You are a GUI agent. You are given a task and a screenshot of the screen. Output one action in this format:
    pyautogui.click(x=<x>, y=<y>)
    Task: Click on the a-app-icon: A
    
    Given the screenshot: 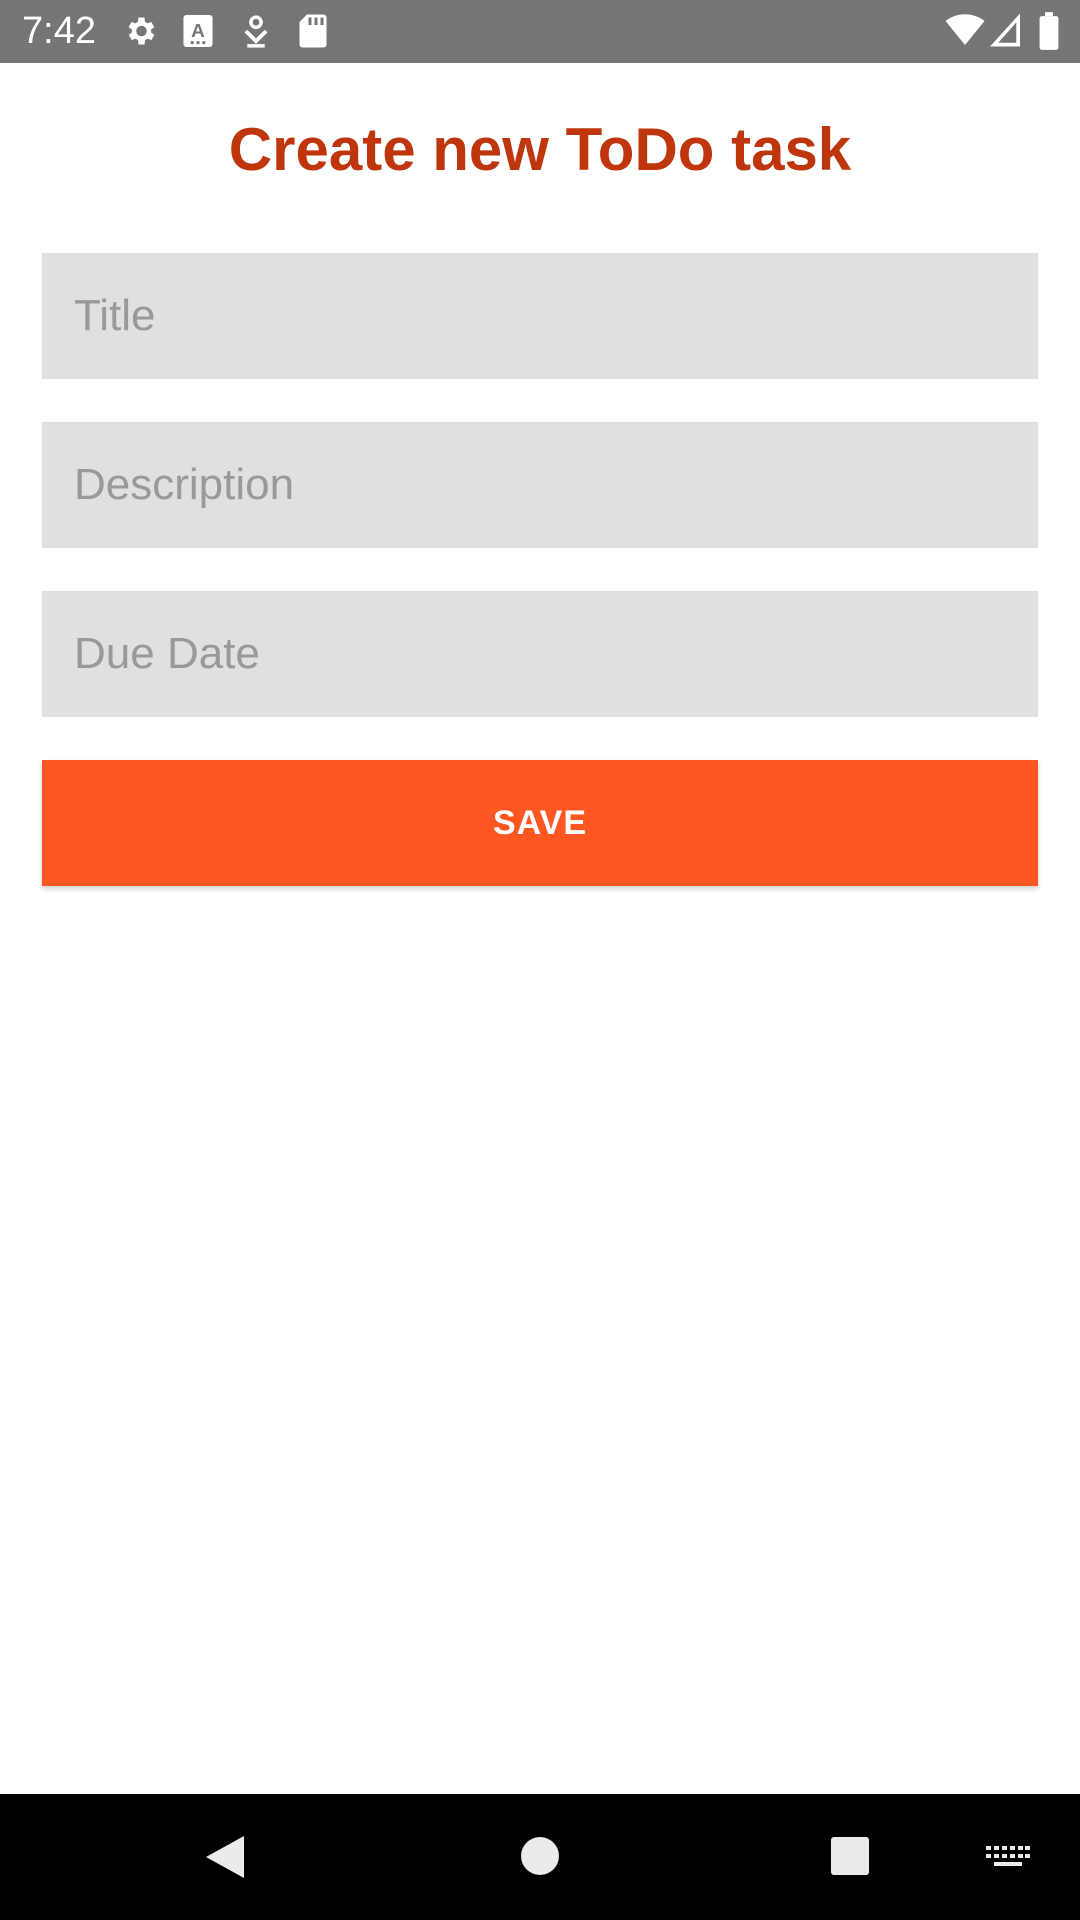 What is the action you would take?
    pyautogui.click(x=198, y=31)
    